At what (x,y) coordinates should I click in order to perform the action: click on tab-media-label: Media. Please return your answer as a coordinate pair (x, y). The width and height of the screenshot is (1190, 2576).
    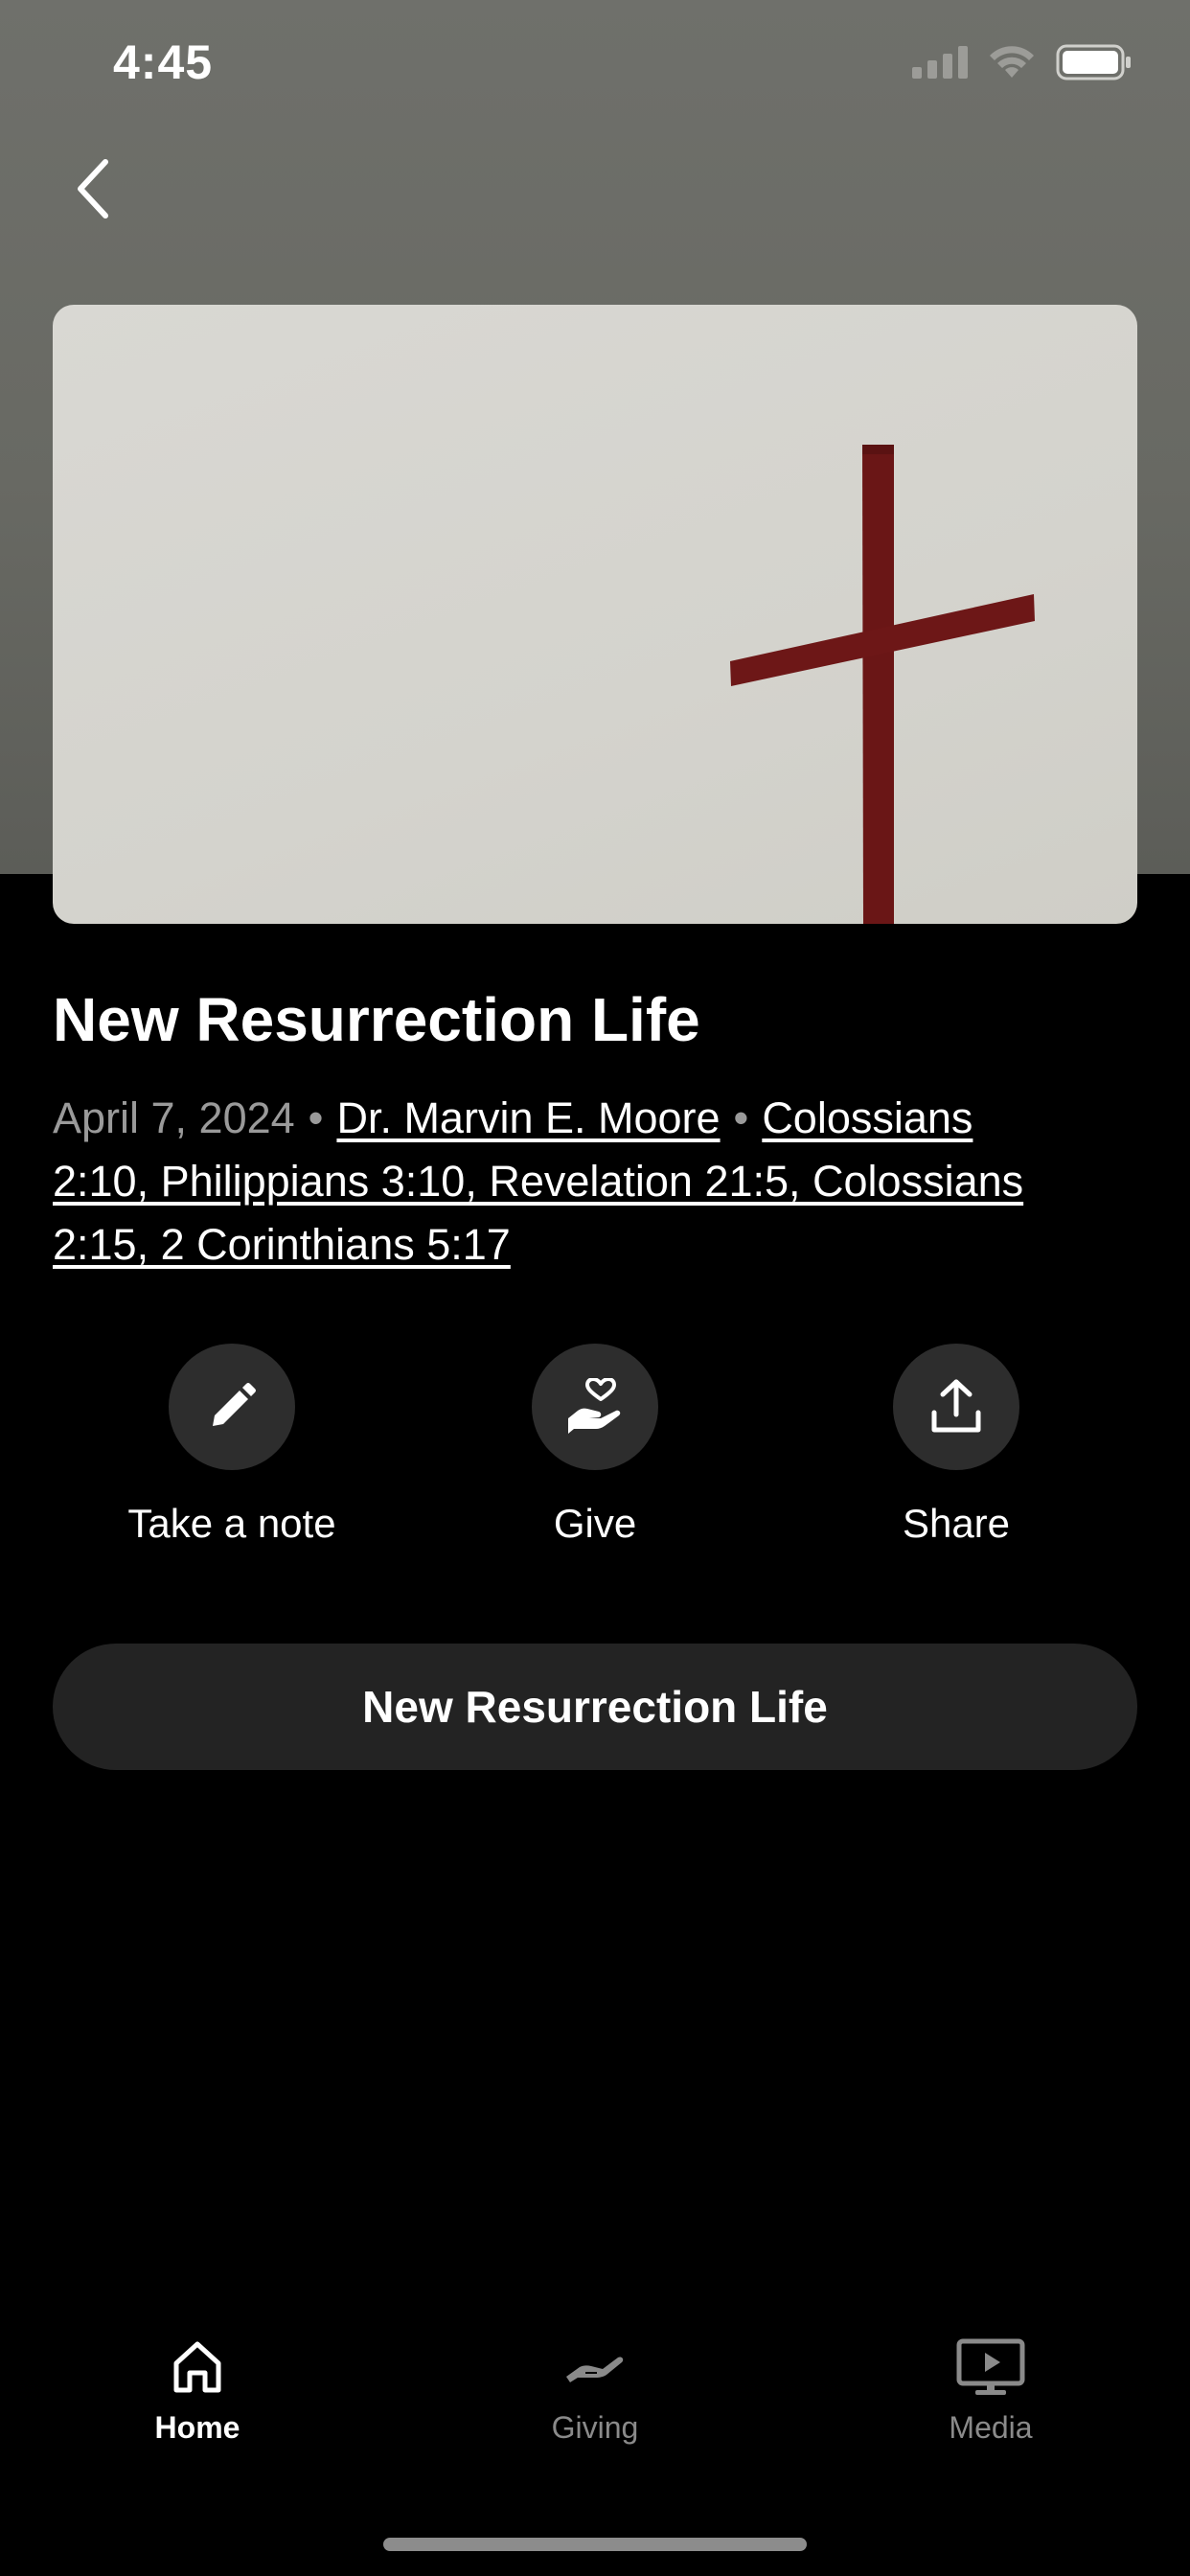
    Looking at the image, I should click on (991, 2427).